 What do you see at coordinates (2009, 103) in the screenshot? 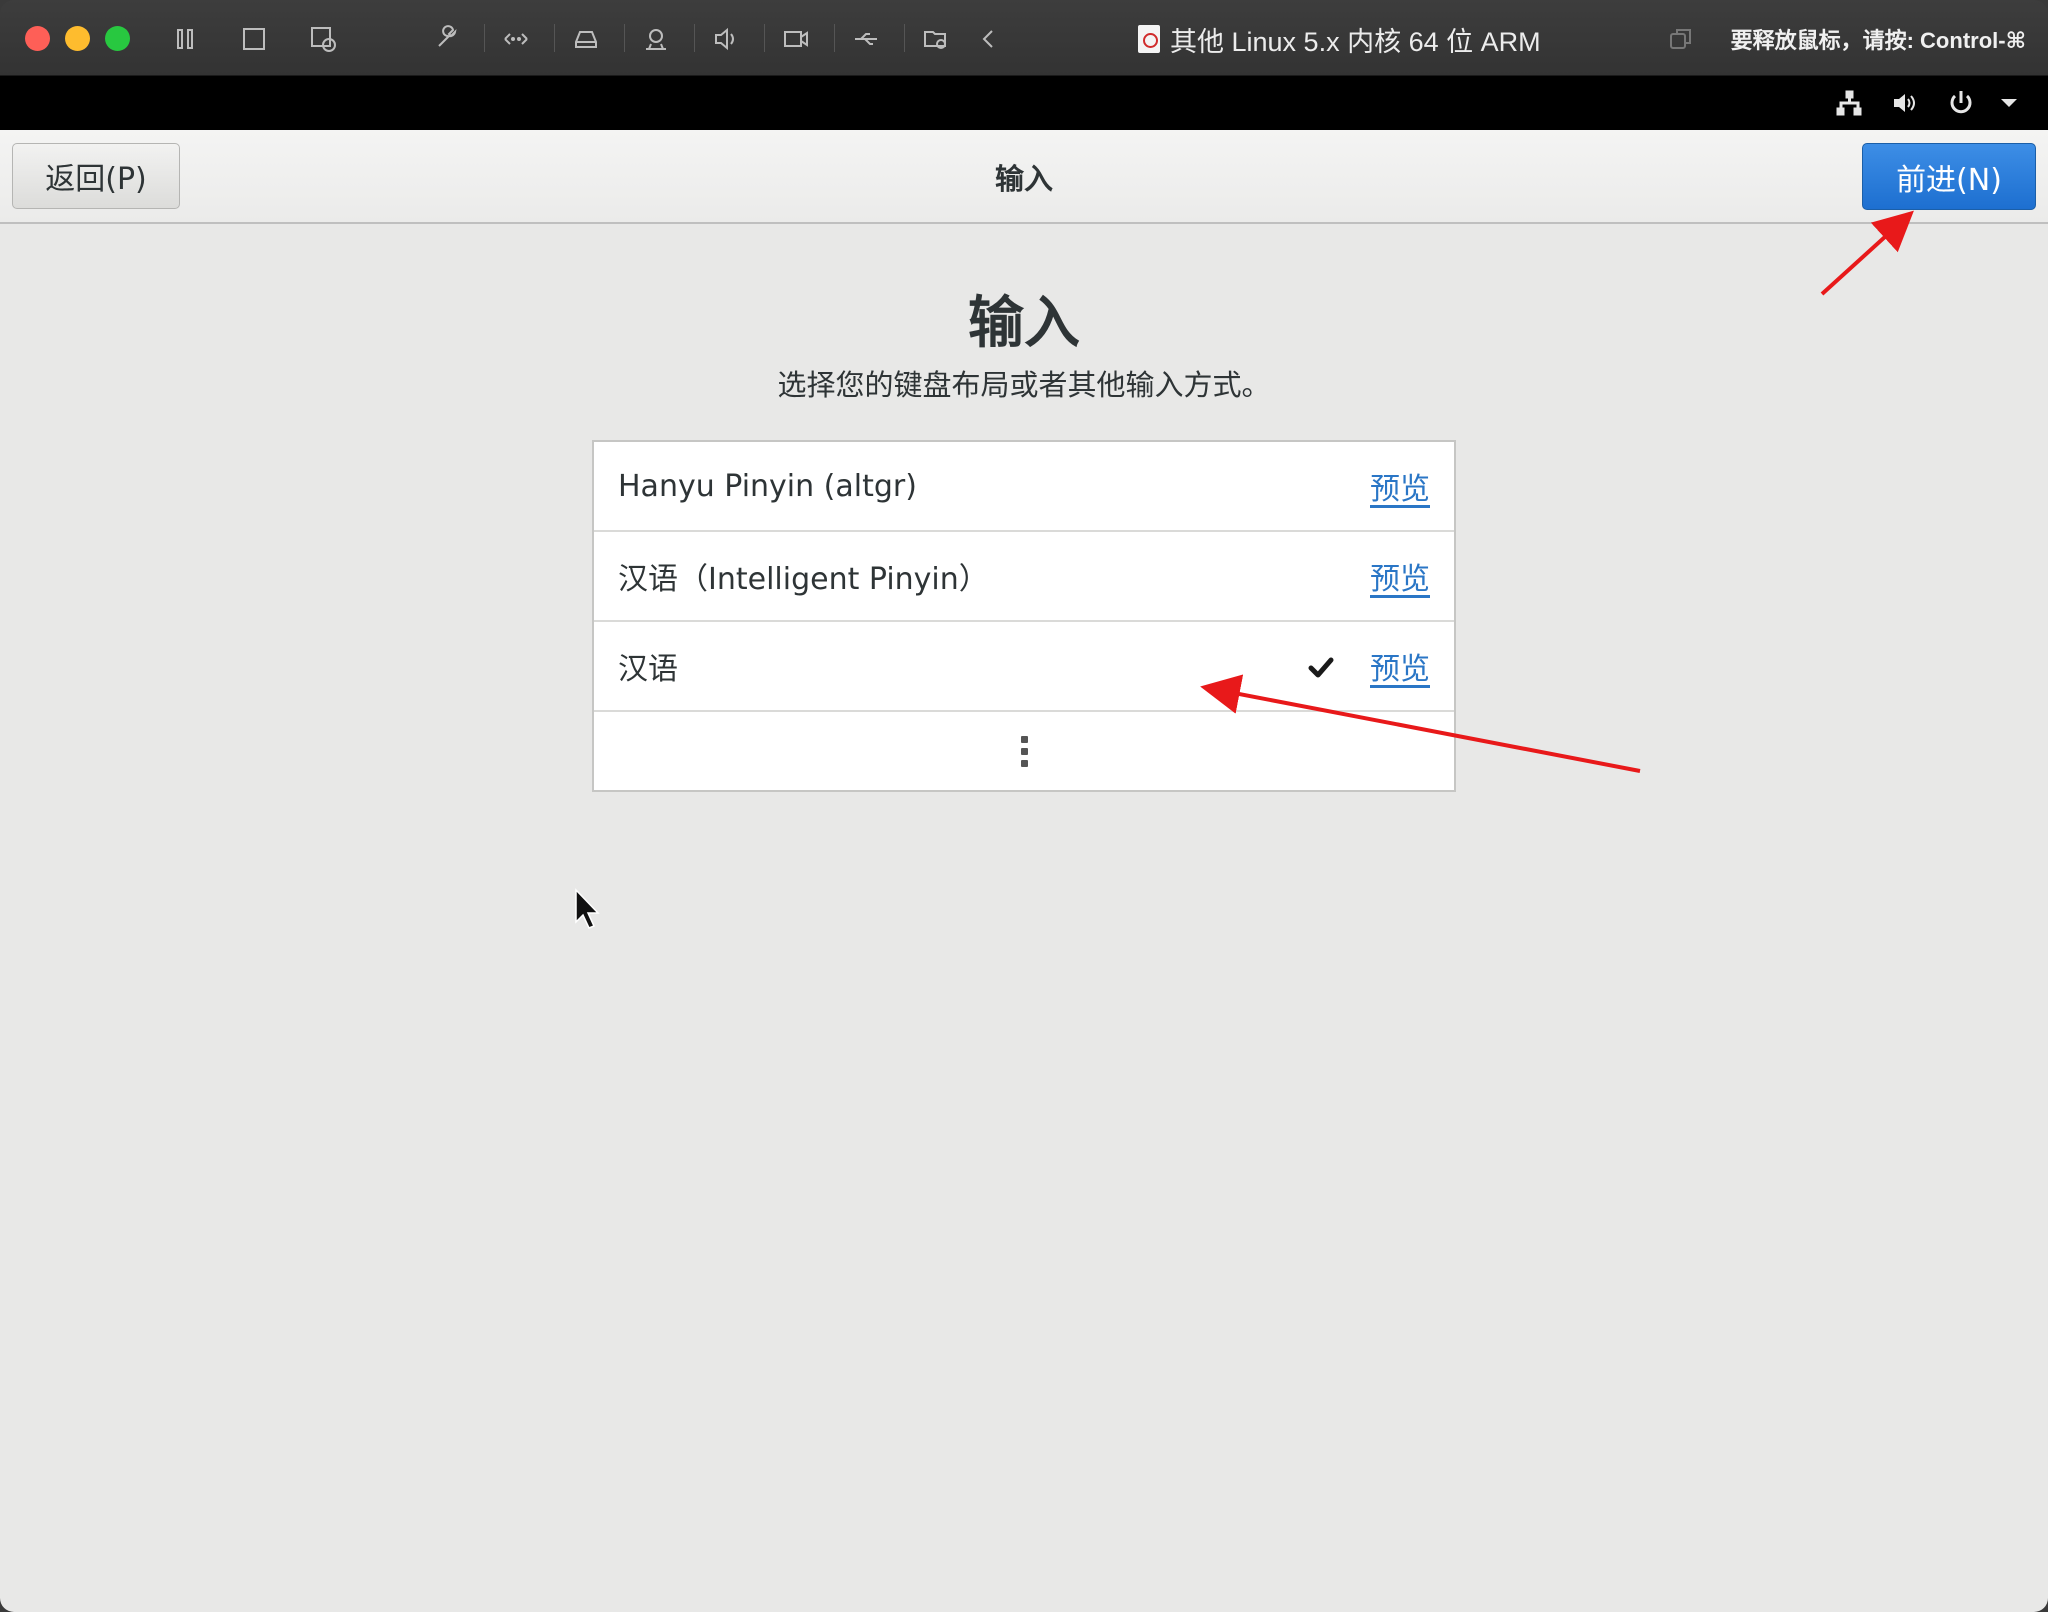
I see `dropdown-arrow-icon` at bounding box center [2009, 103].